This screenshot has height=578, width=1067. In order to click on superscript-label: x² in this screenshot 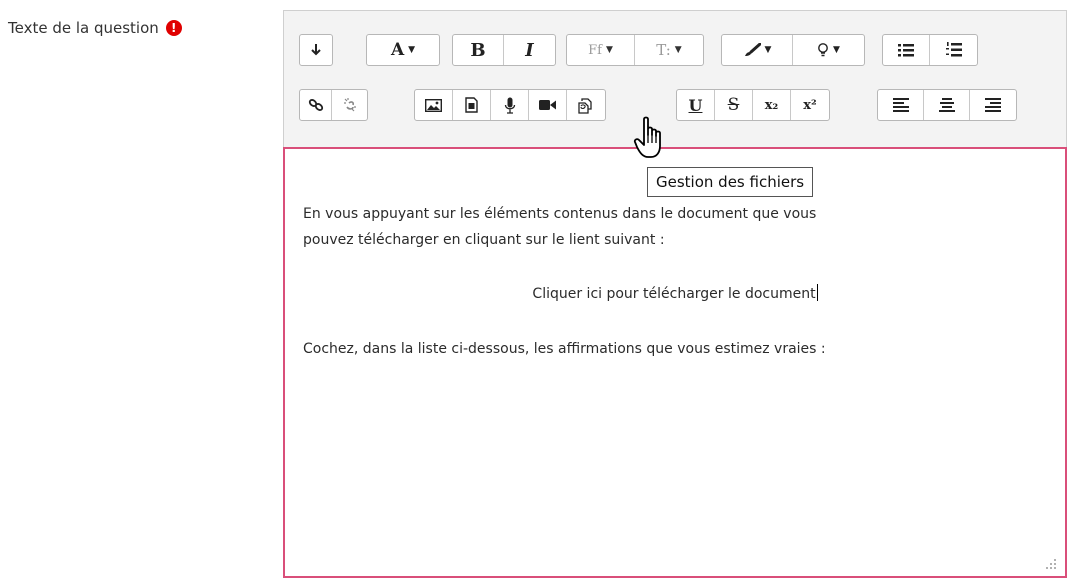, I will do `click(810, 105)`.